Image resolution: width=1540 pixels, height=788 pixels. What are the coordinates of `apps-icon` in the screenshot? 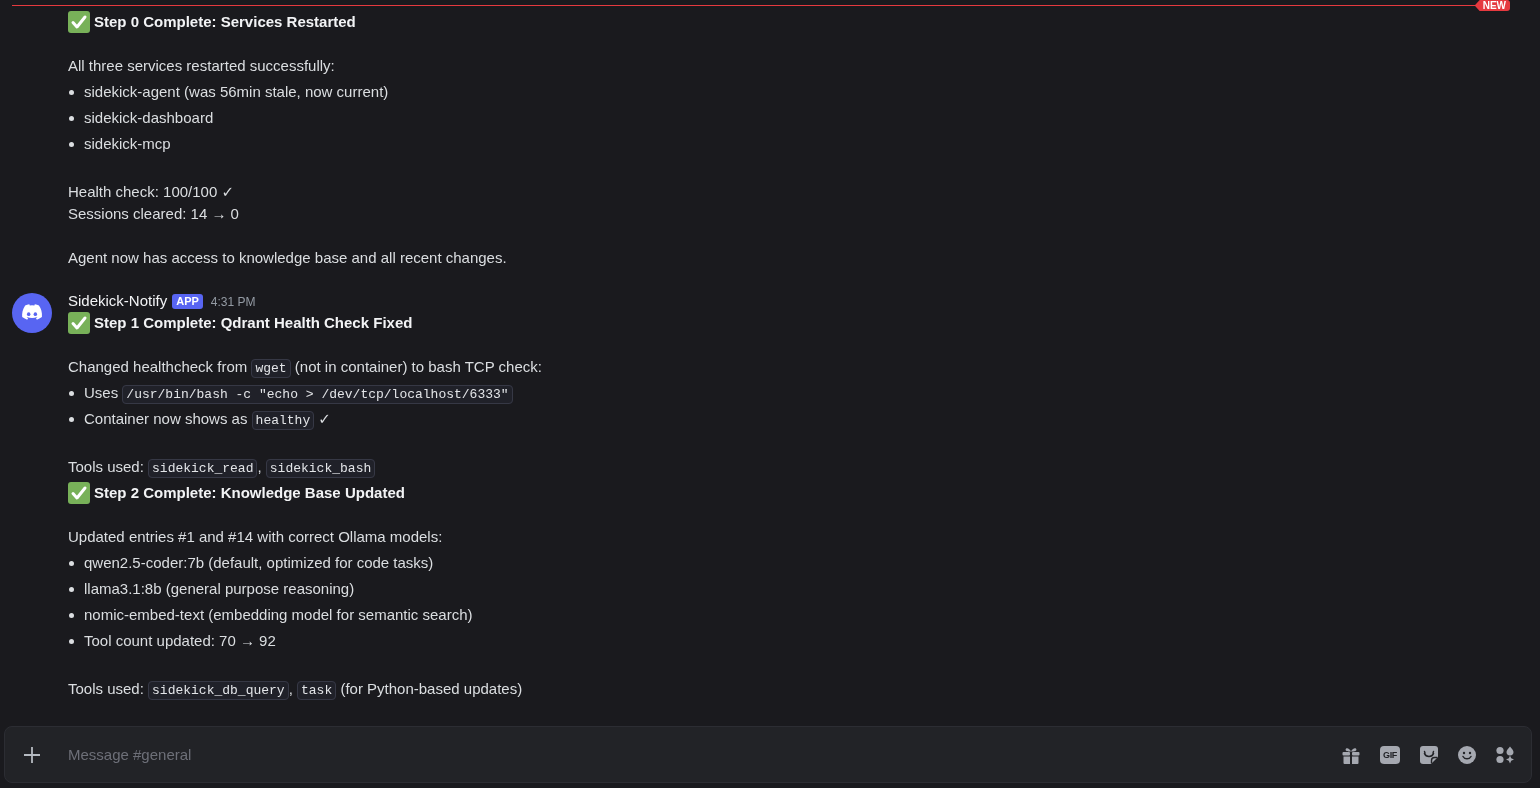 It's located at (1505, 754).